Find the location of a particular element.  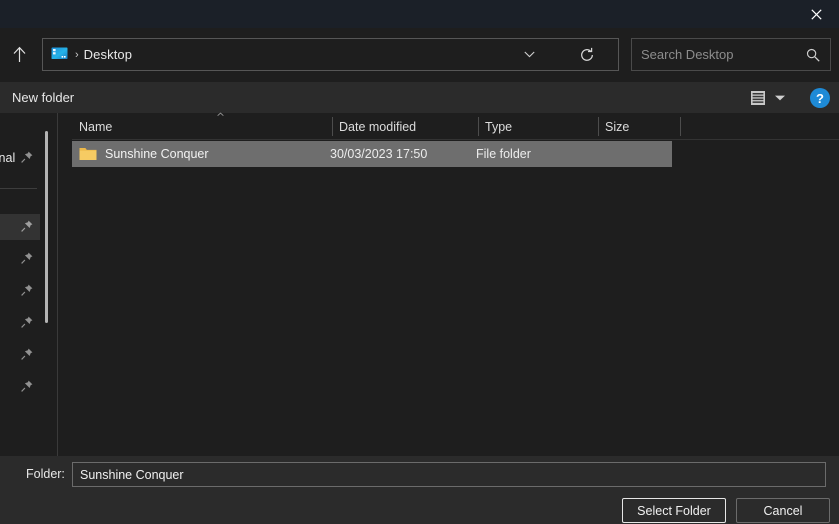

row-name-label: Sunshine Conquer is located at coordinates (157, 154).